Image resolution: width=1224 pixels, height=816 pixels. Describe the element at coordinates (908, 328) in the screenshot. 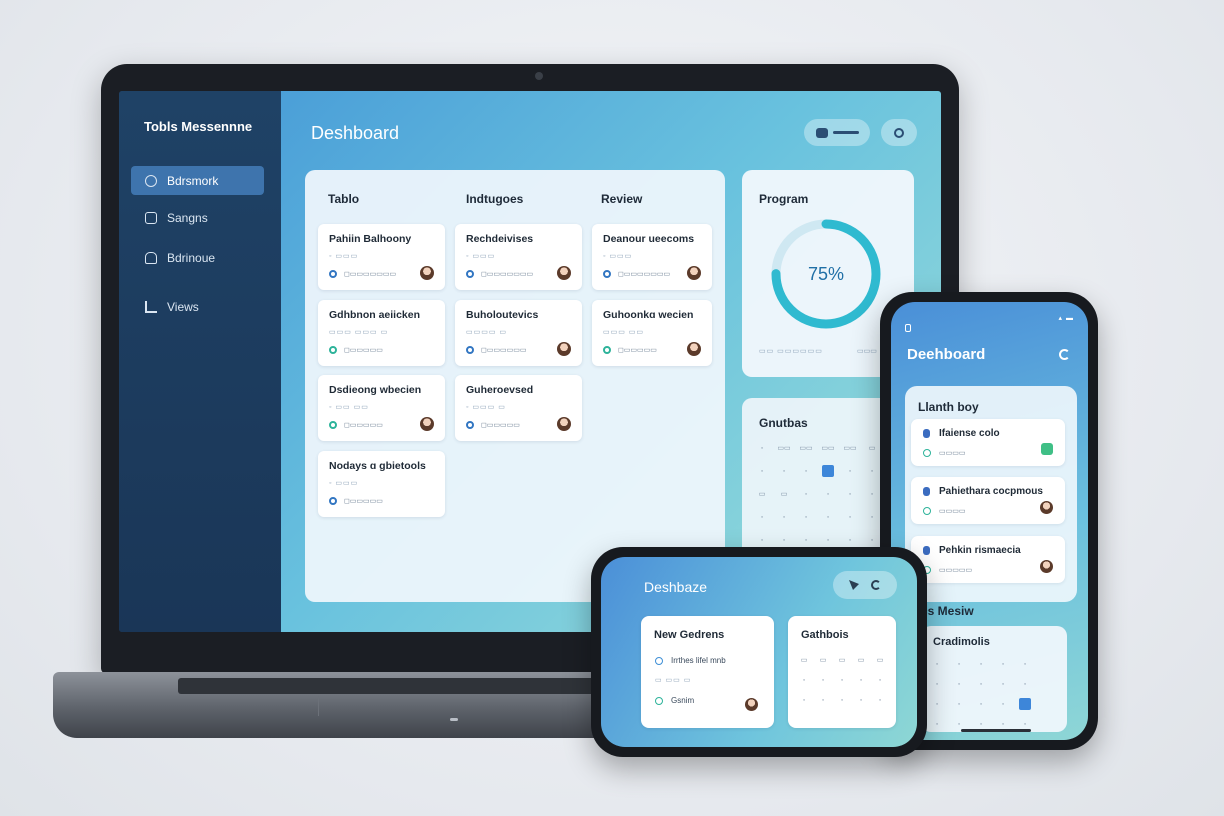

I see `status-icon` at that location.